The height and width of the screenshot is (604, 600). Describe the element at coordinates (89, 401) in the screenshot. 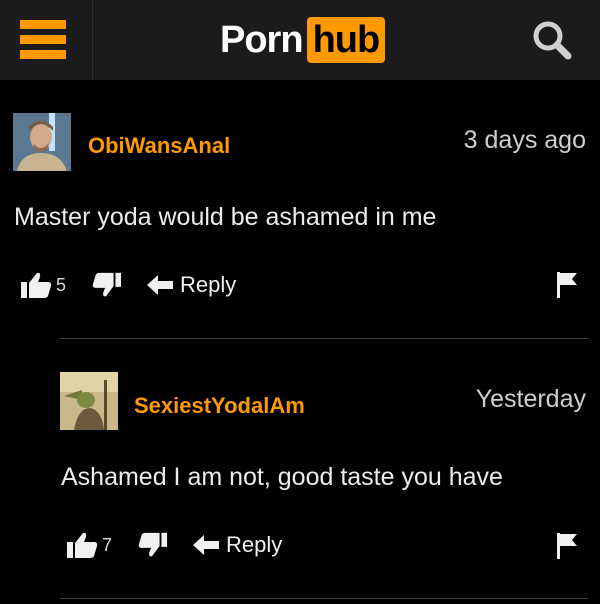

I see `yoda-avatar` at that location.